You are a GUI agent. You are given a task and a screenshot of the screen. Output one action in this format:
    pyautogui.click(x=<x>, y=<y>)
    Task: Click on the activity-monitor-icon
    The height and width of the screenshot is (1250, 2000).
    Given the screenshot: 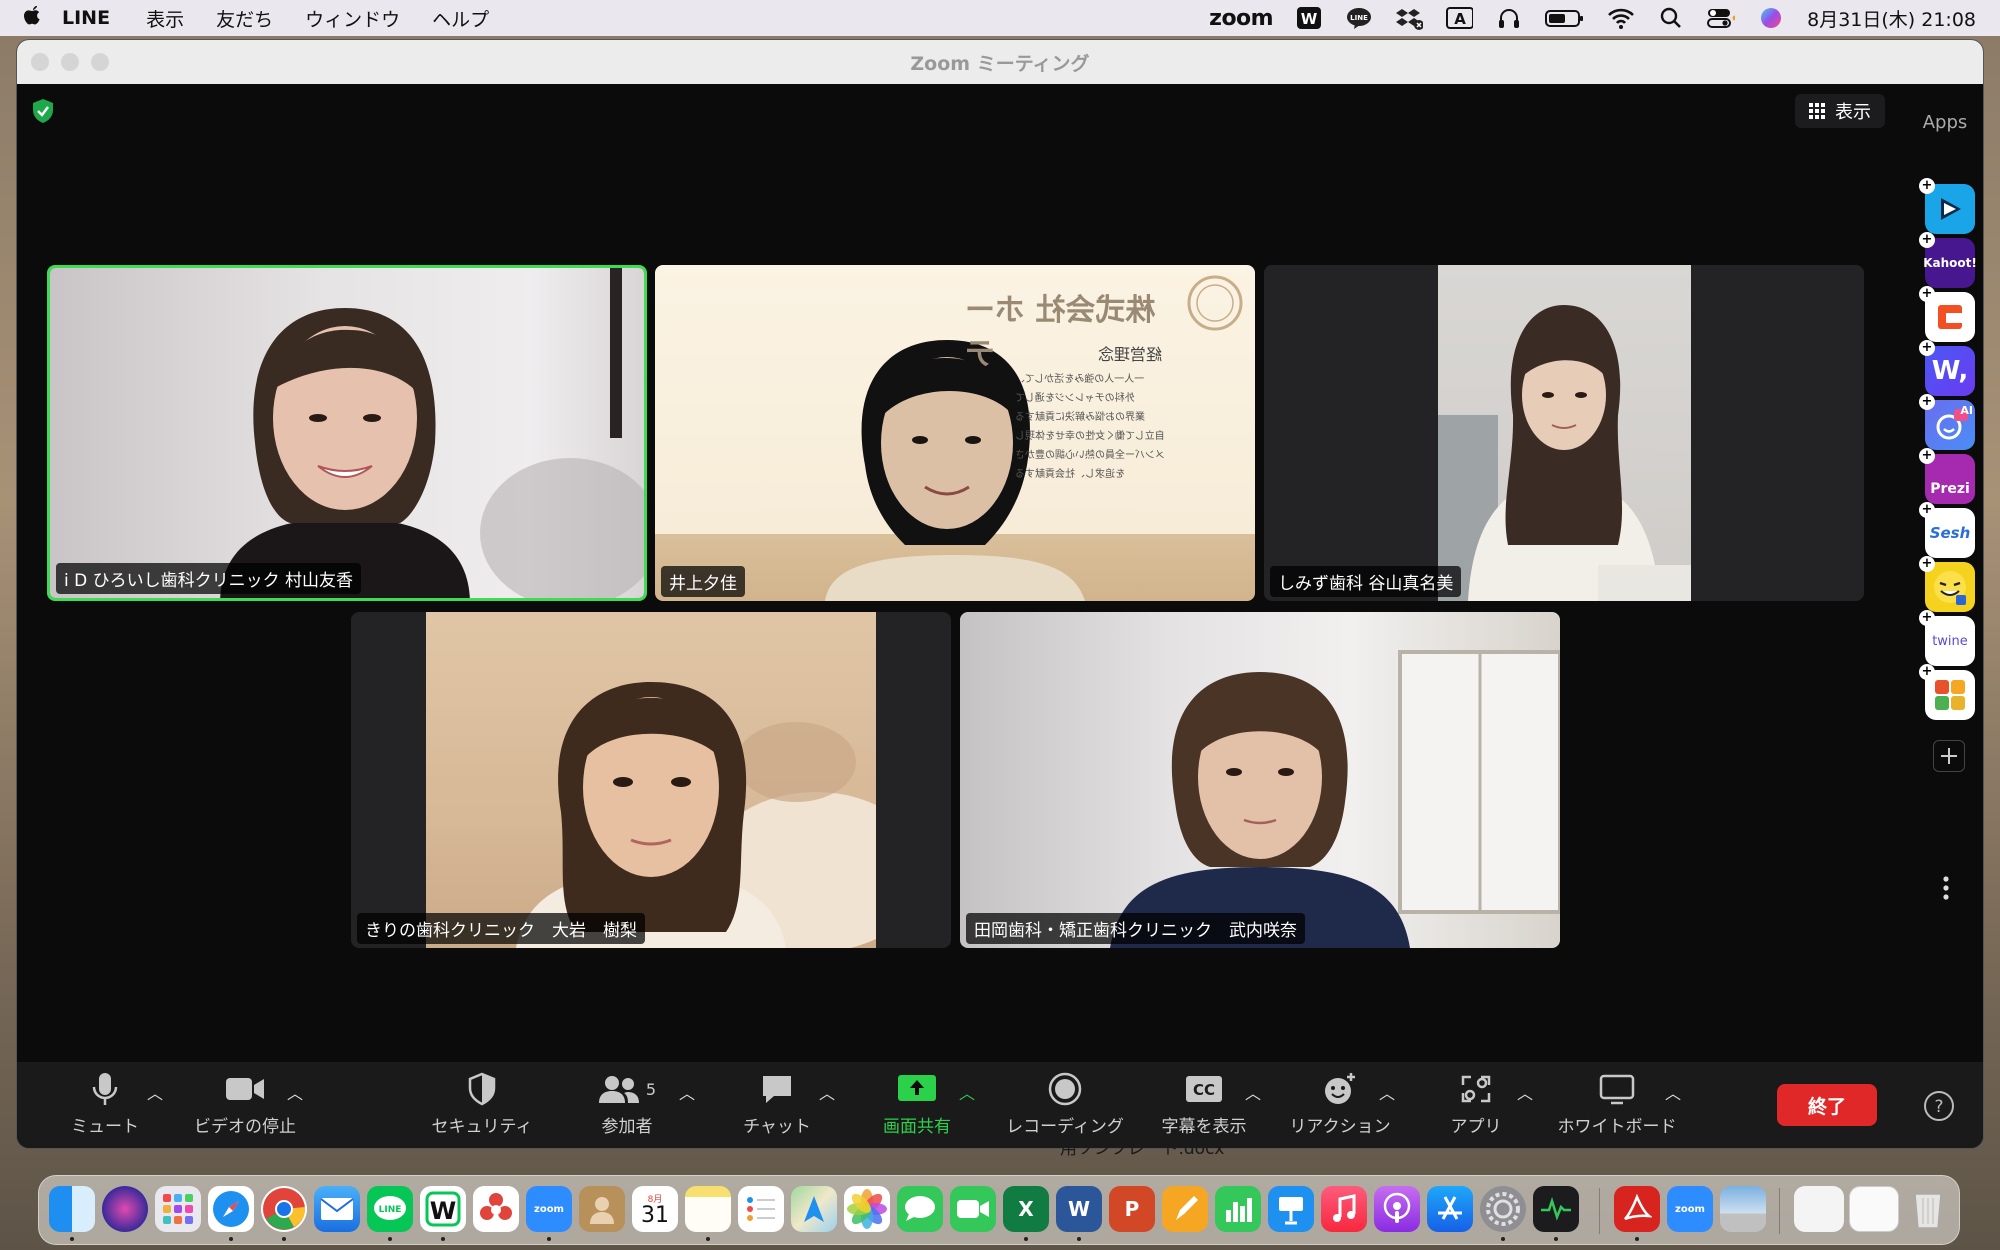 What is the action you would take?
    pyautogui.click(x=1556, y=1209)
    